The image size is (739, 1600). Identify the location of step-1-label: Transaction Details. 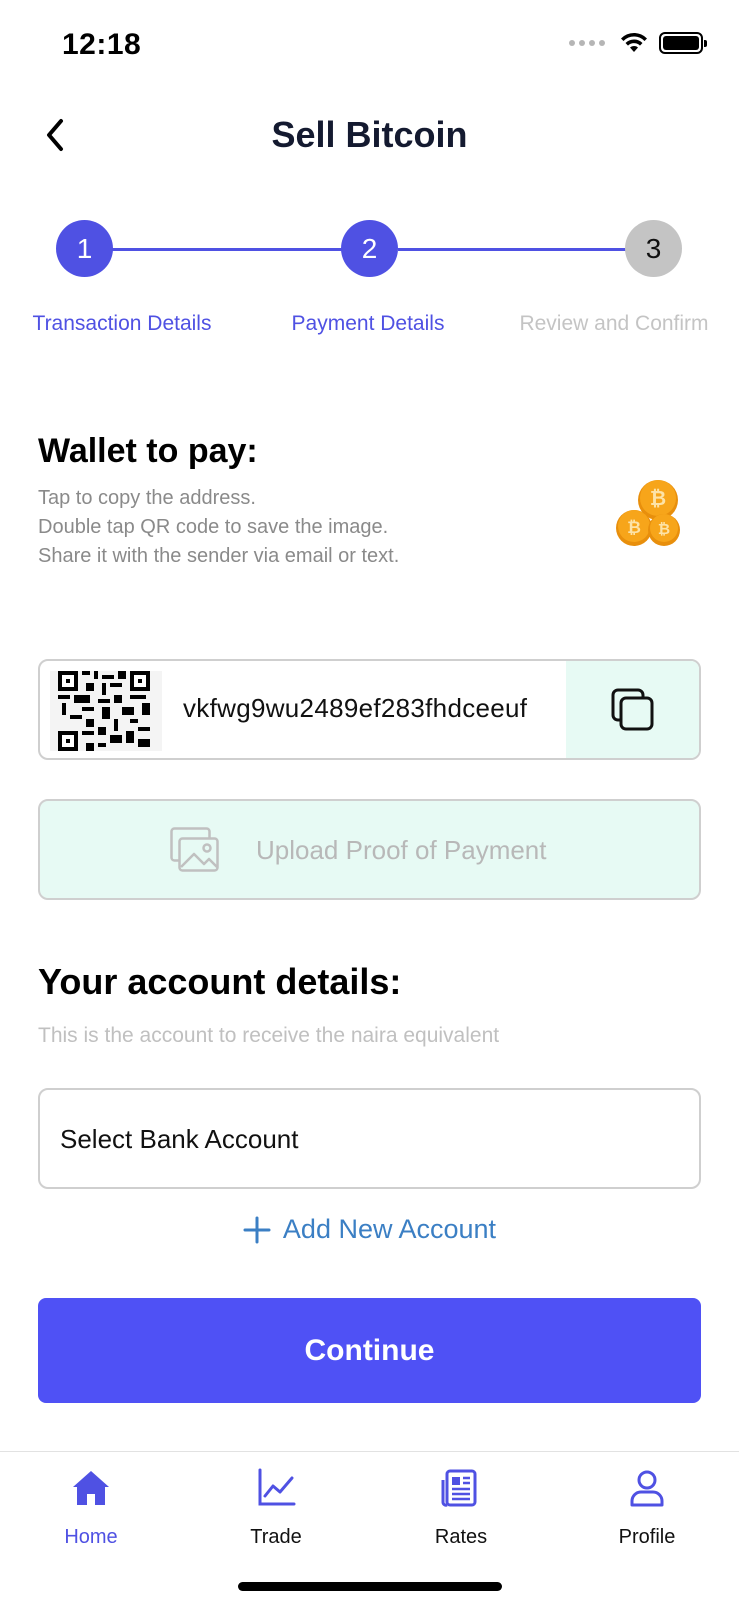
(122, 323).